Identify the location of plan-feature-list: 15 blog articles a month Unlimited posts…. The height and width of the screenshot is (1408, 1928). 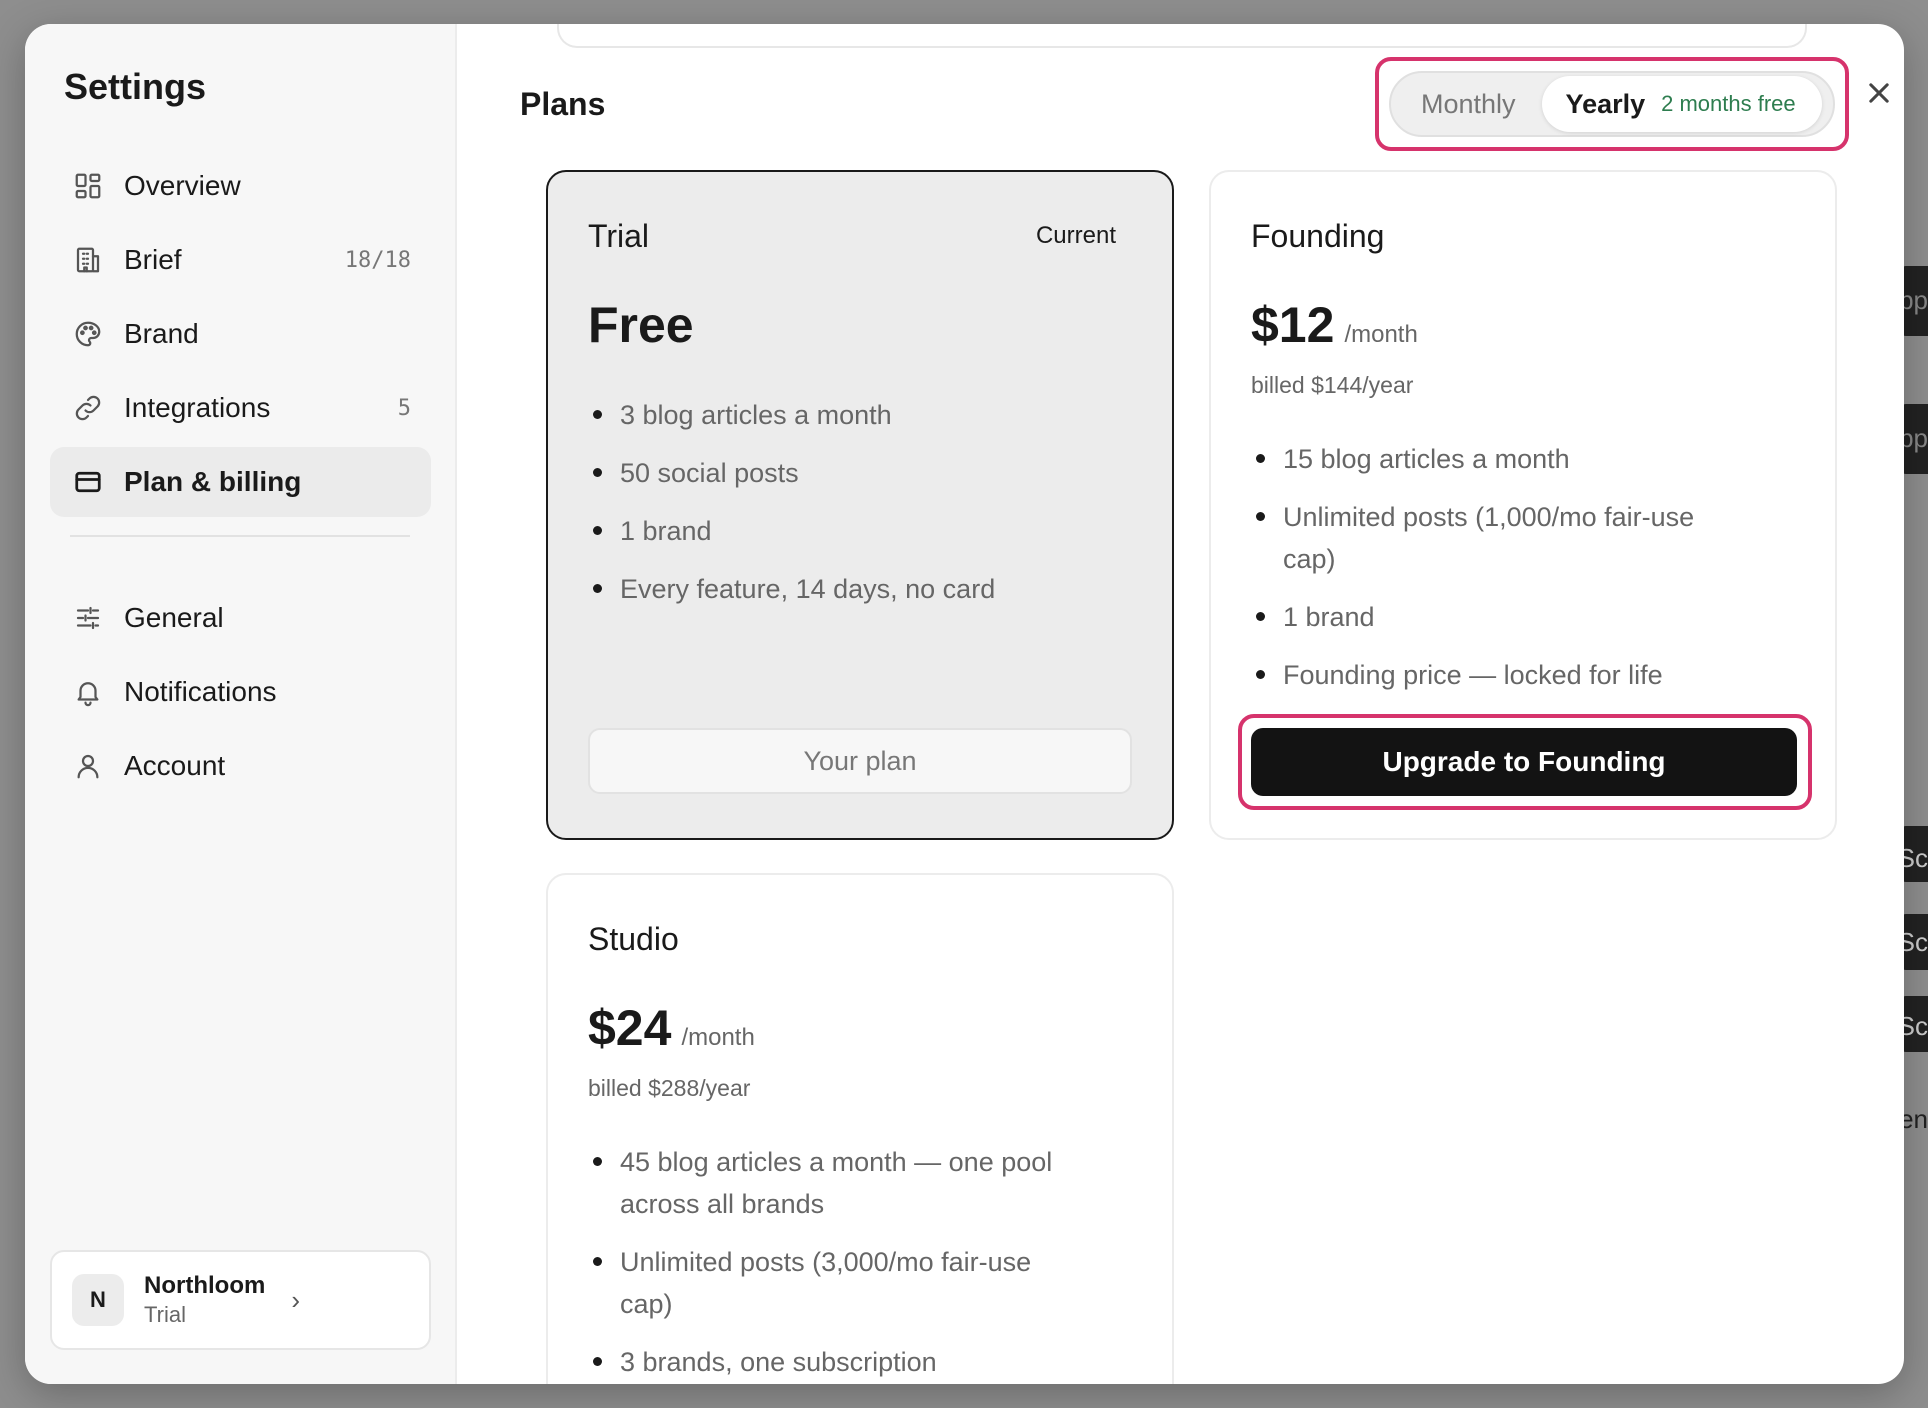
(1501, 575).